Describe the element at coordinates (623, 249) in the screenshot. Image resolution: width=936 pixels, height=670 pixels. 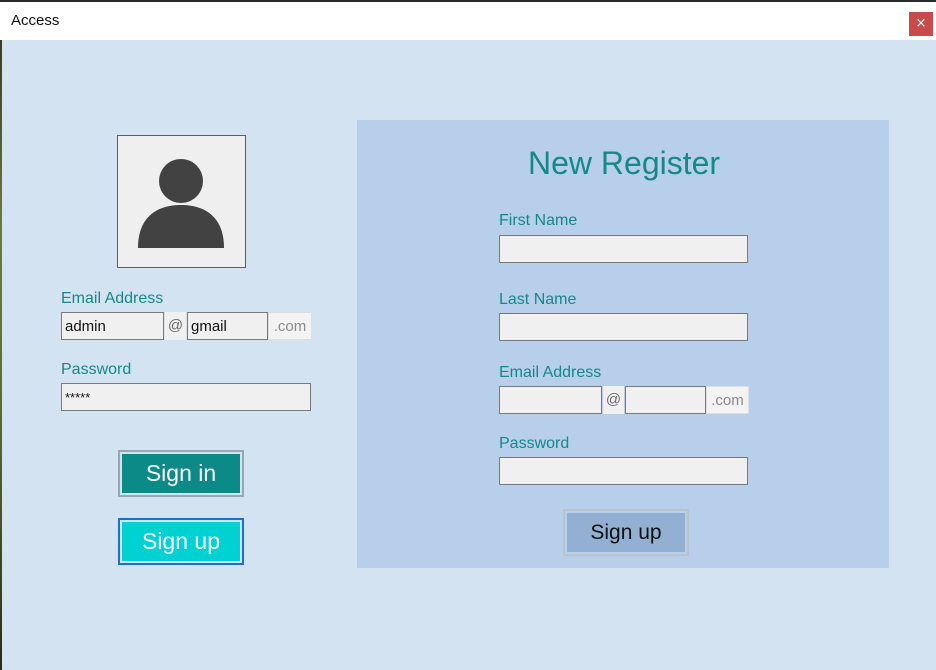
I see `first-name-input` at that location.